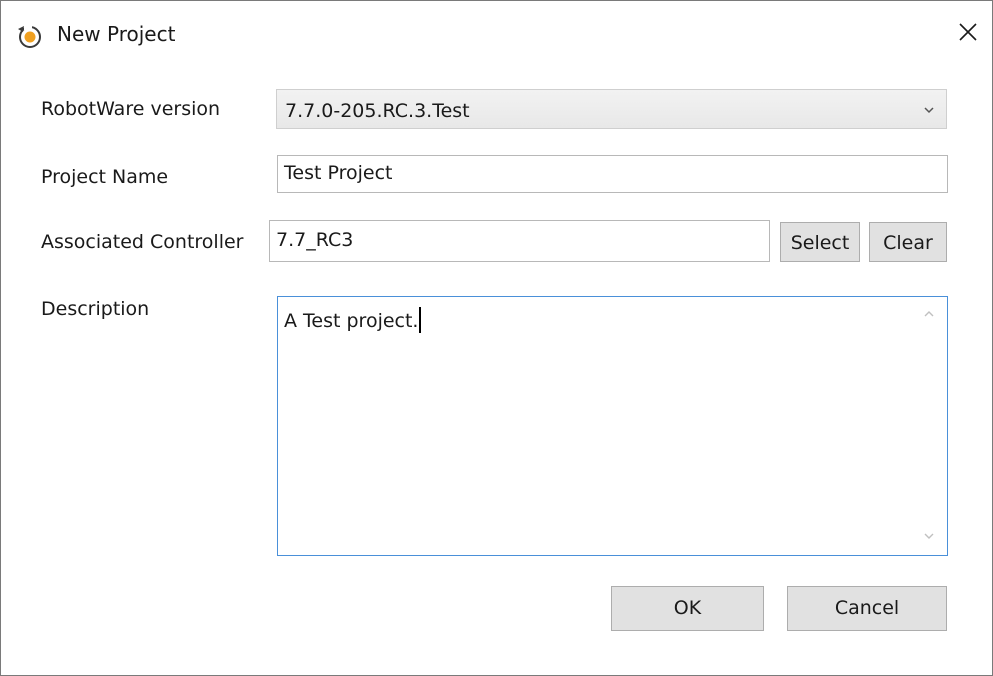 The width and height of the screenshot is (993, 676). Describe the element at coordinates (95, 309) in the screenshot. I see `description-label: Description` at that location.